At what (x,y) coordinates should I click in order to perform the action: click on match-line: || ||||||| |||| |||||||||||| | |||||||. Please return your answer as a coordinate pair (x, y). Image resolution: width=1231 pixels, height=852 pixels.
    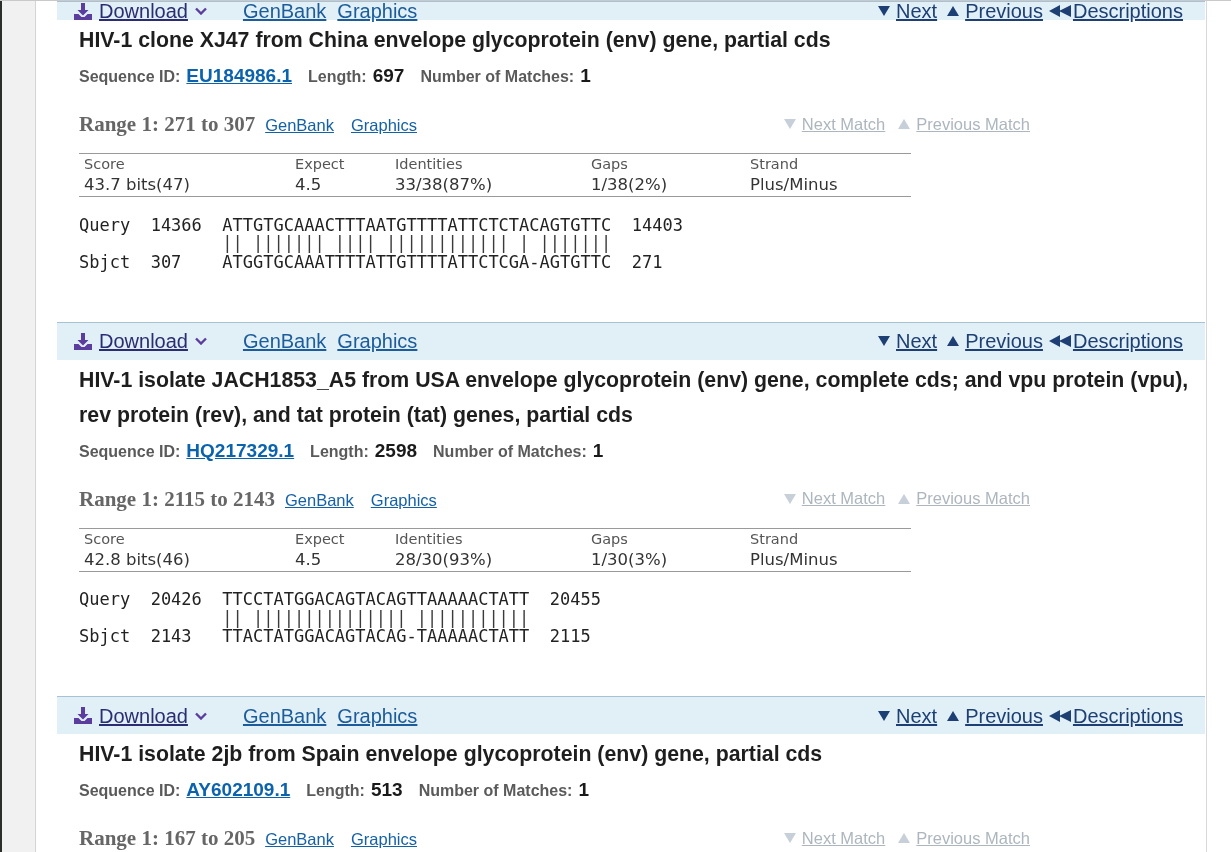
    Looking at the image, I should click on (417, 243).